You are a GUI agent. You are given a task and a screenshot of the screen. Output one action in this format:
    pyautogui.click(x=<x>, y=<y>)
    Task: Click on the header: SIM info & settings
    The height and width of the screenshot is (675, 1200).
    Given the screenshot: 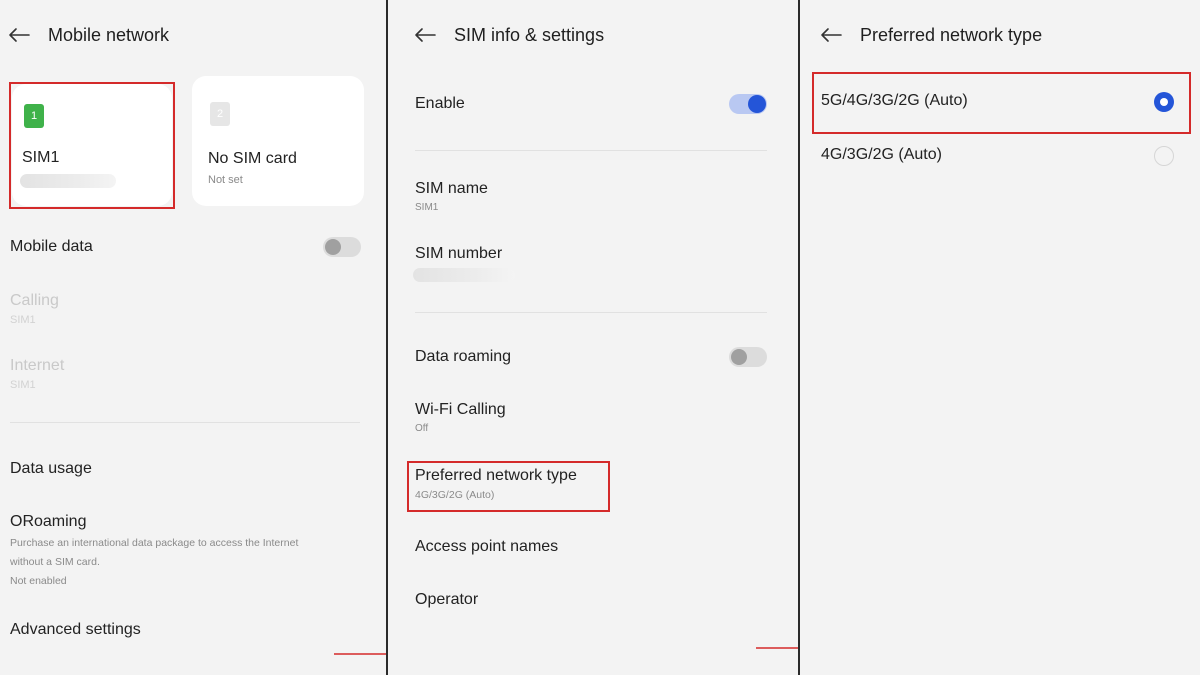 What is the action you would take?
    pyautogui.click(x=509, y=35)
    